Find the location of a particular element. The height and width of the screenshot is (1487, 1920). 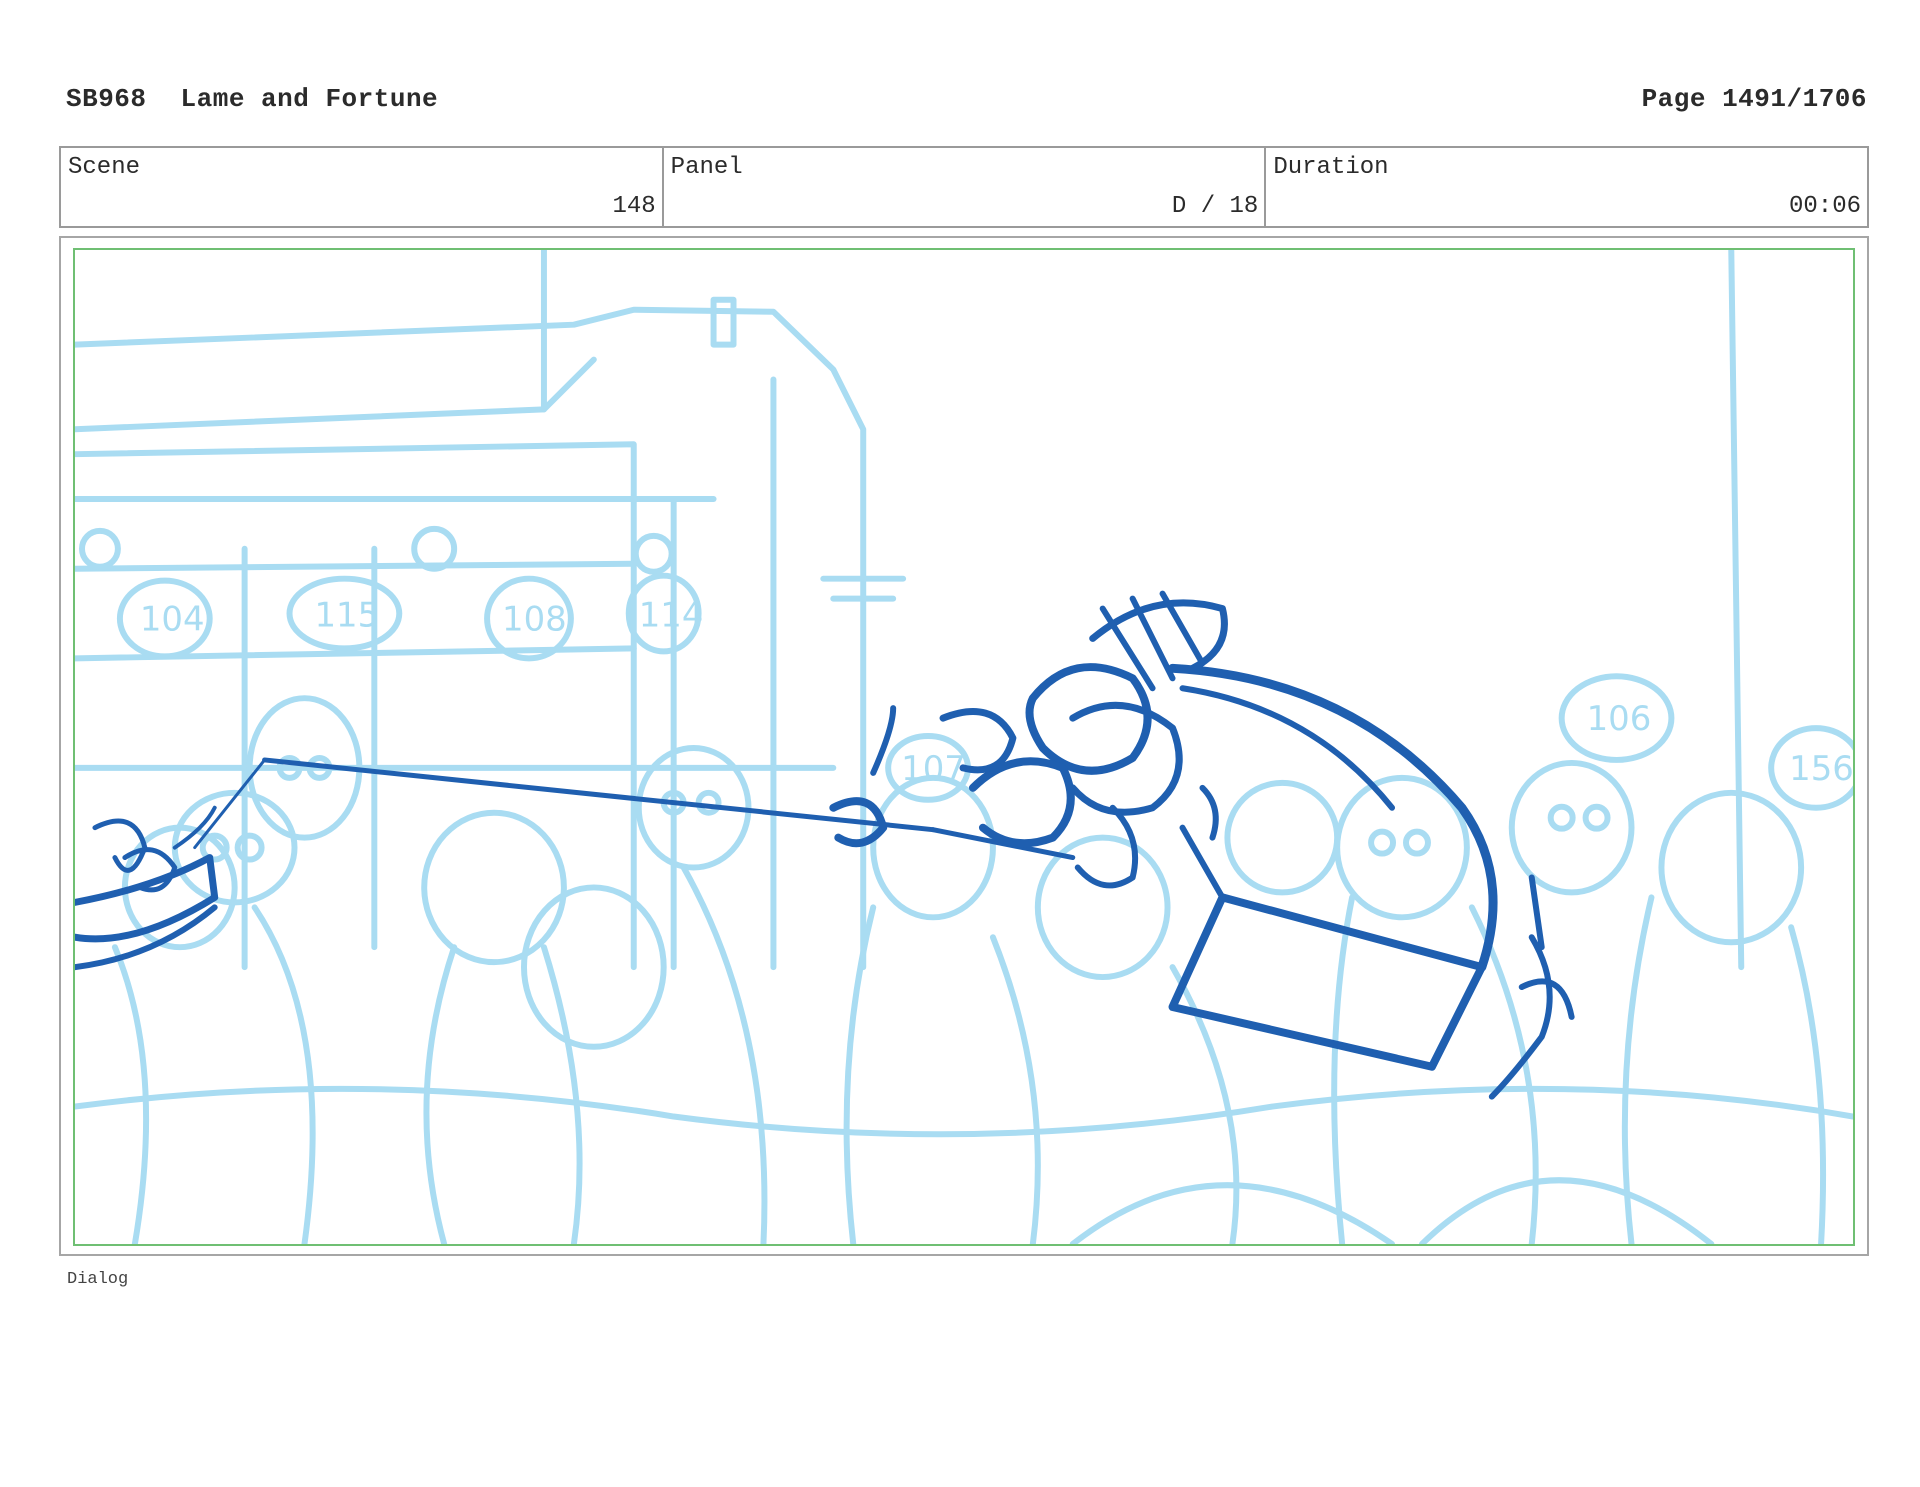

dialog-label: Dialog is located at coordinates (98, 1279).